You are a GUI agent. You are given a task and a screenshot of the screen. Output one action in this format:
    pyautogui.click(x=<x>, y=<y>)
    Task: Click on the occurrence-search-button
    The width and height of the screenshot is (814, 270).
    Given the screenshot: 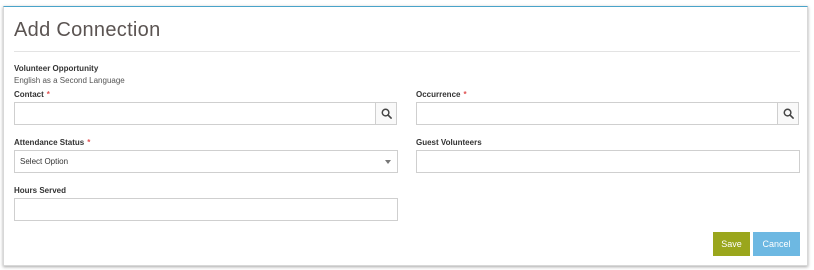 What is the action you would take?
    pyautogui.click(x=788, y=113)
    